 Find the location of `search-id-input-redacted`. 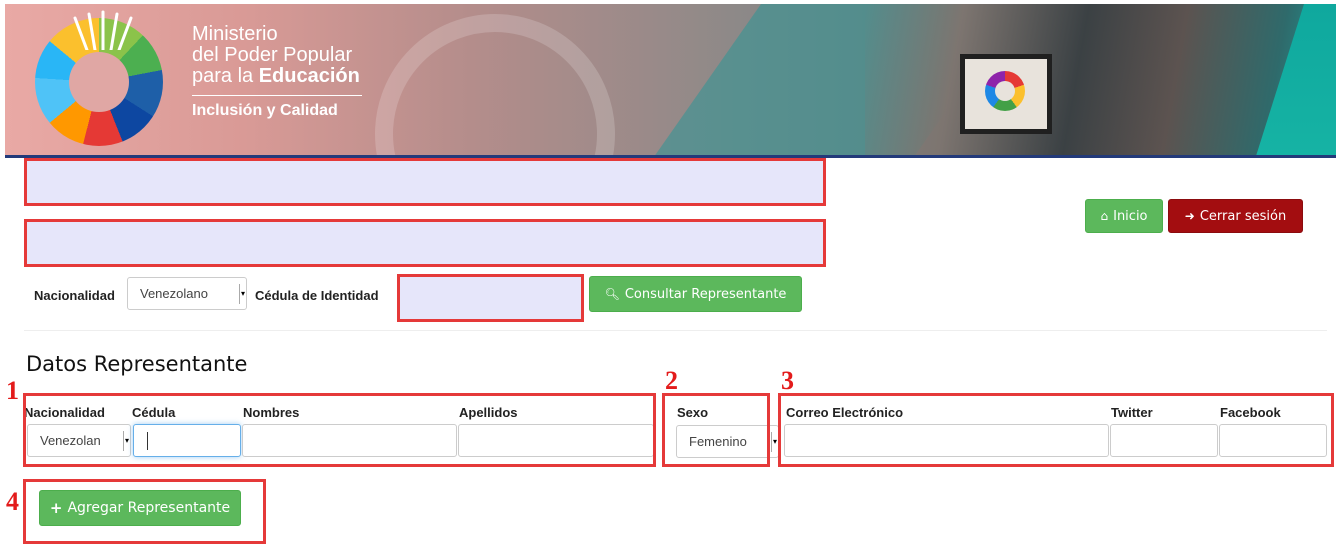

search-id-input-redacted is located at coordinates (490, 298).